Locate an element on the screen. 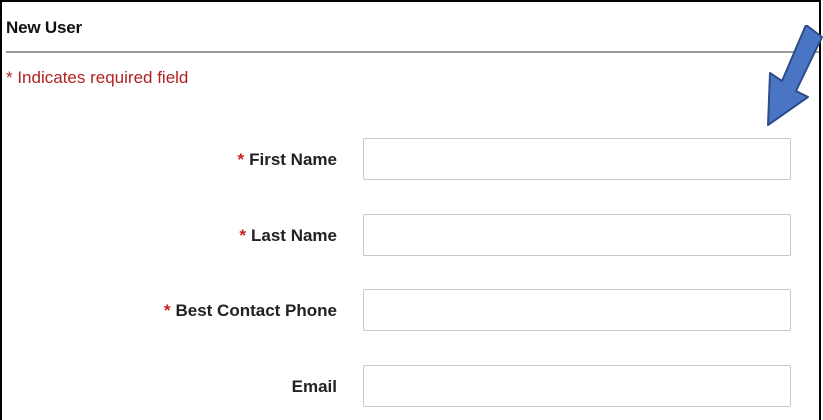 This screenshot has height=420, width=823. best-contact-phone-input is located at coordinates (577, 310).